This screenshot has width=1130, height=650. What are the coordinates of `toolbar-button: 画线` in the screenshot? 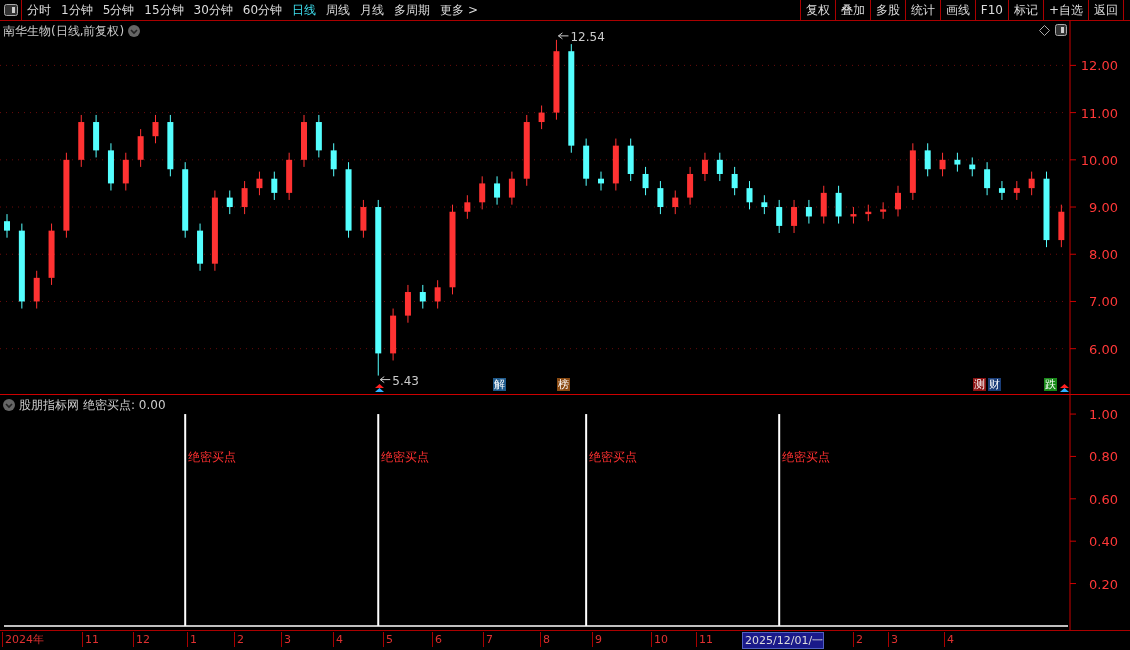 It's located at (957, 10).